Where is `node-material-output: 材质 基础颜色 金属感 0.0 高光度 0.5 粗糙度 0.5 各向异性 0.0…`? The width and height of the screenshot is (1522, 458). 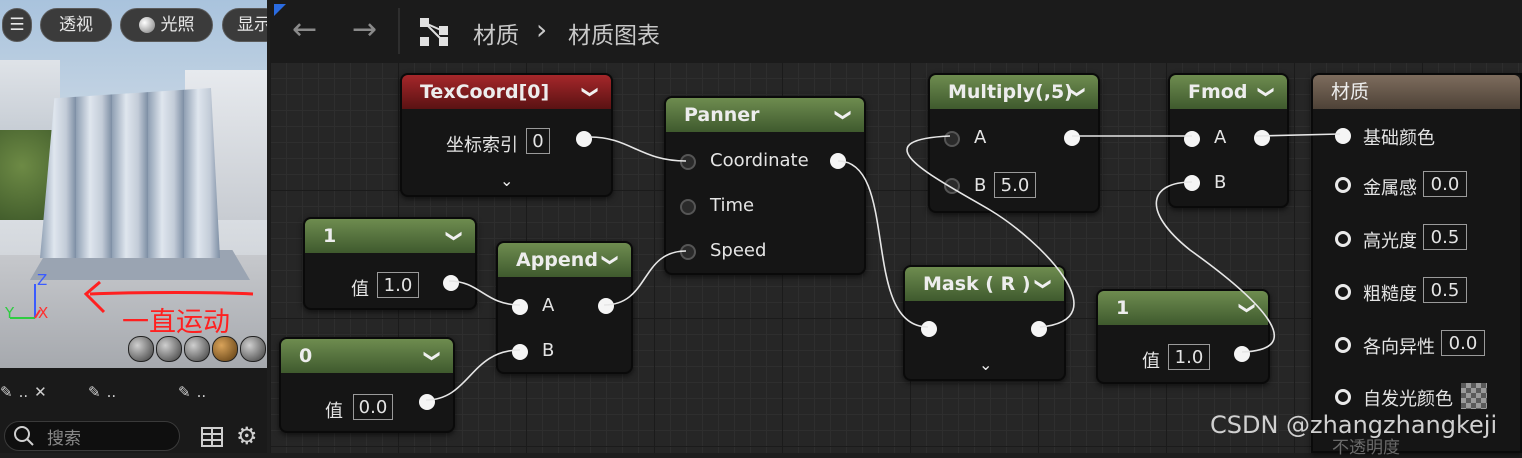 node-material-output: 材质 基础颜色 金属感 0.0 高光度 0.5 粗糙度 0.5 各向异性 0.0… is located at coordinates (1416, 263).